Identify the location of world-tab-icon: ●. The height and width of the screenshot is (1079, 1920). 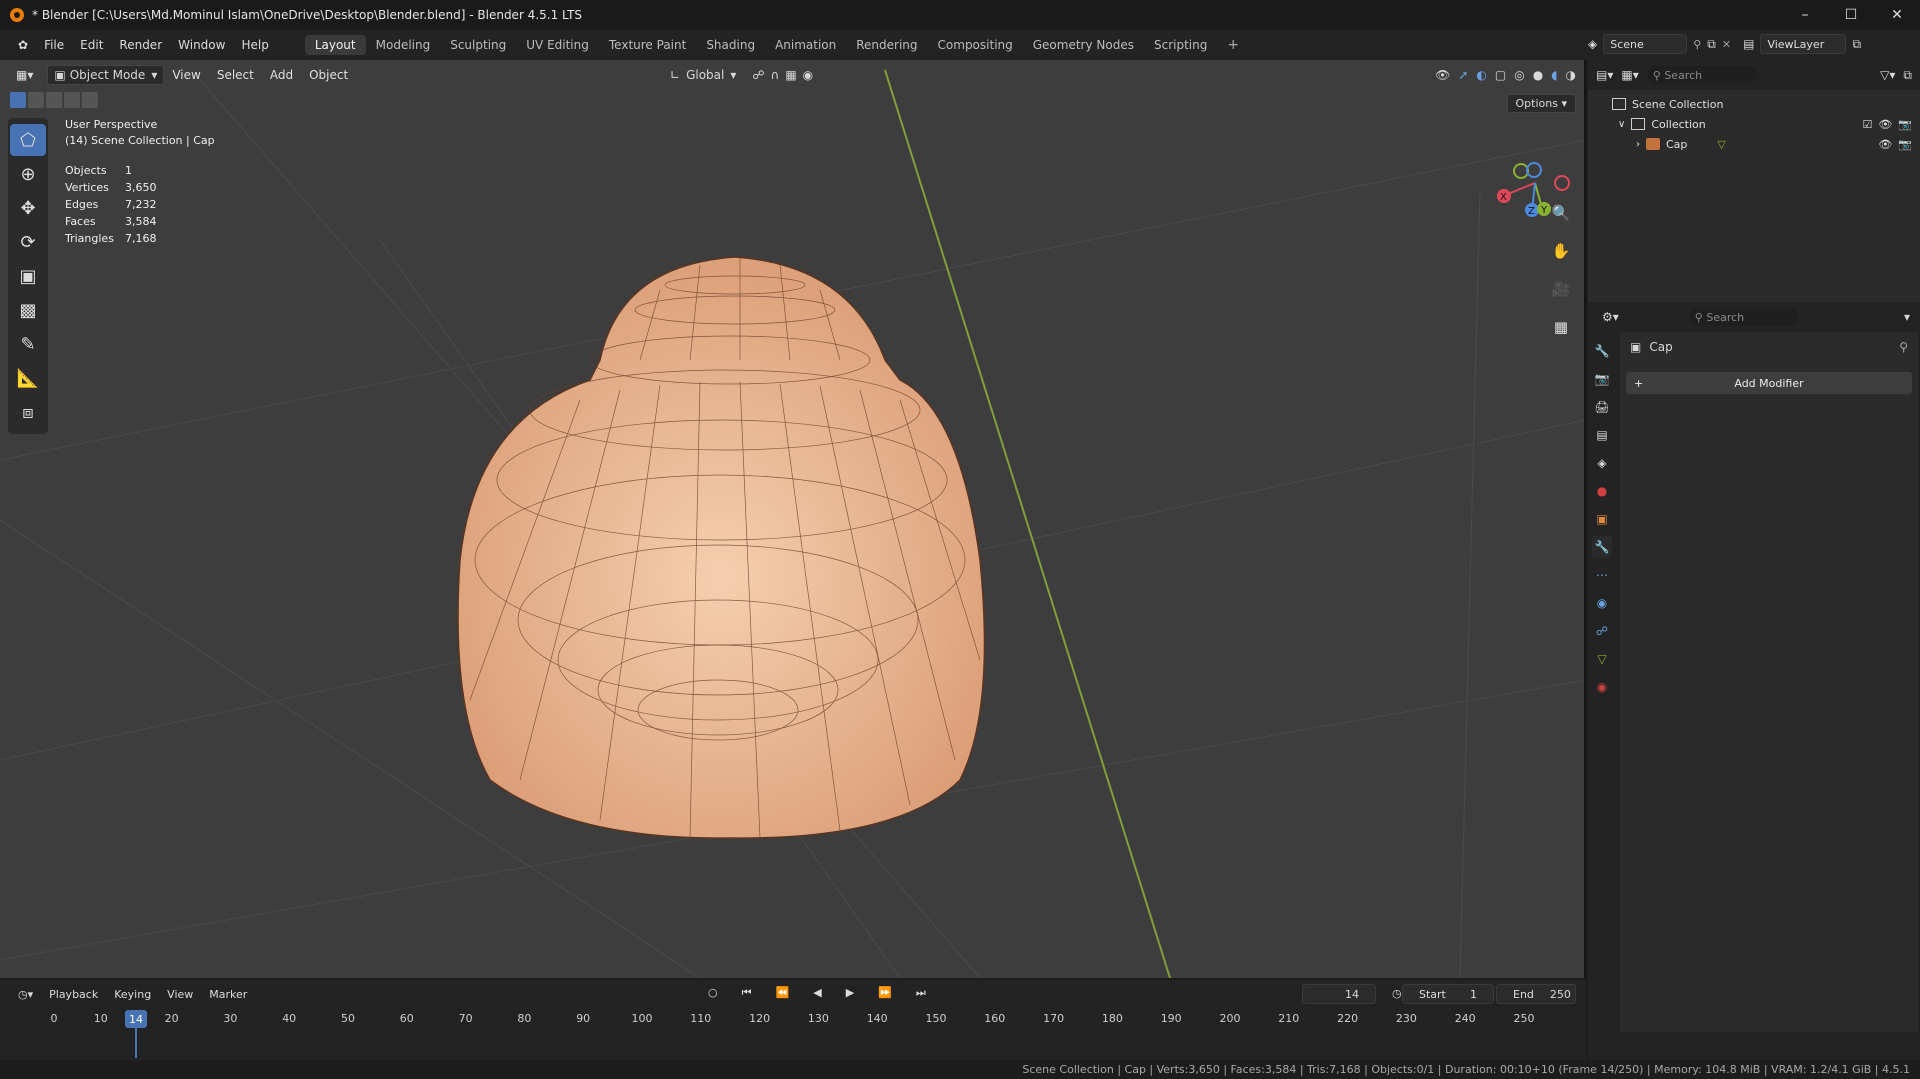
(1602, 491).